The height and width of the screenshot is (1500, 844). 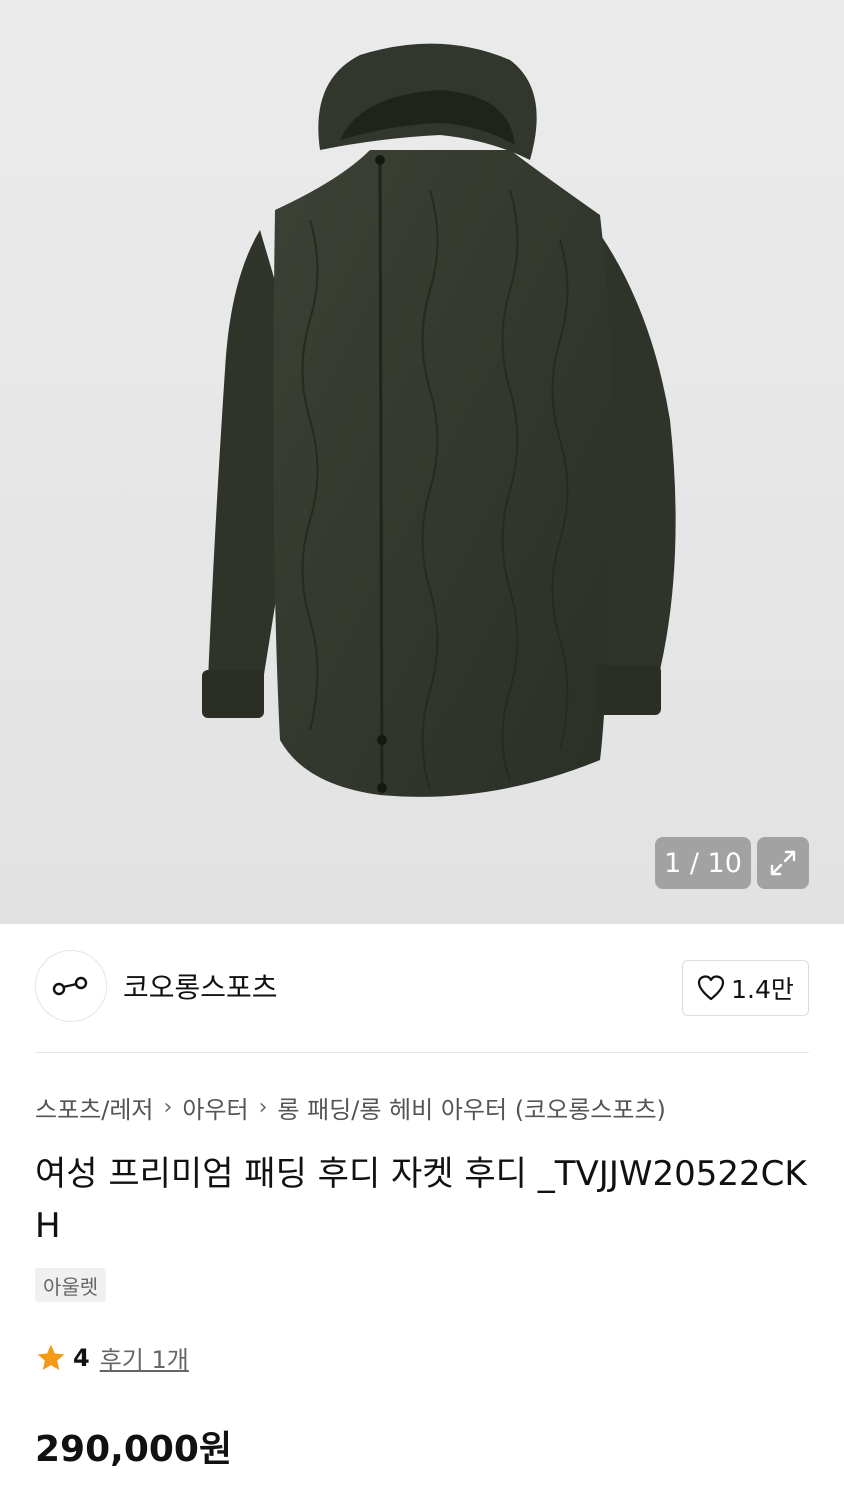 I want to click on product-title: 여성 프리미엄 패딩 후디 자켓 후디 _TVJJW20522CKH, so click(x=421, y=1200).